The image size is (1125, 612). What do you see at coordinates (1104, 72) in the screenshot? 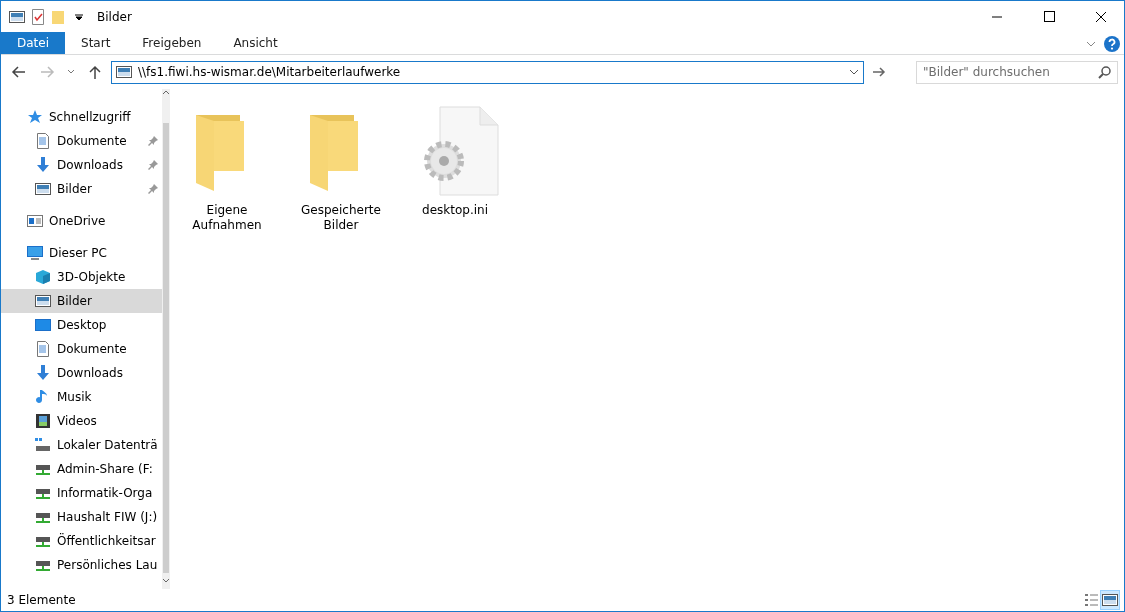
I see `search-icon` at bounding box center [1104, 72].